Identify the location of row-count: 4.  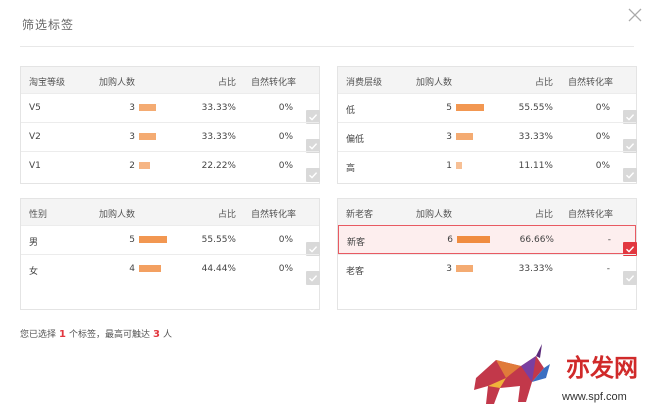
(132, 269).